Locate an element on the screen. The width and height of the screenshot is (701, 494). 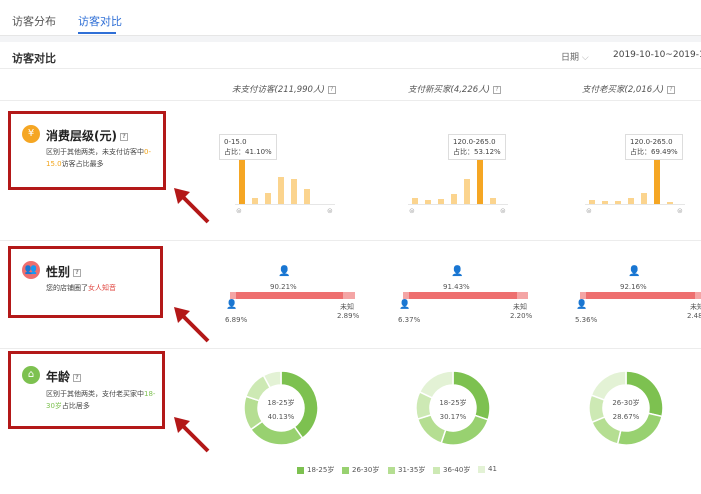
legend-label: 31-35岁 is located at coordinates (412, 470).